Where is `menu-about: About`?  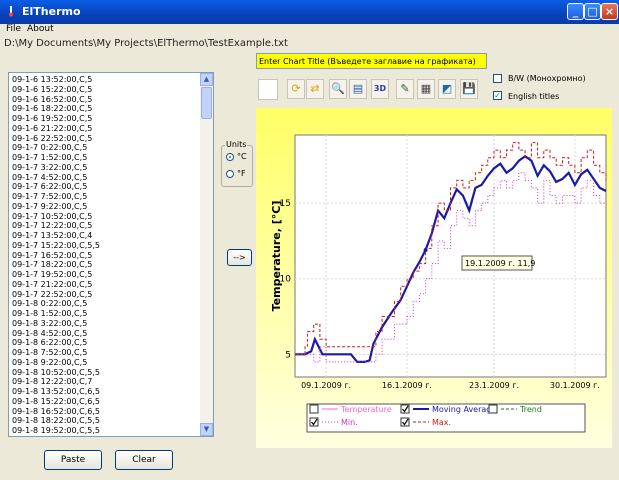 menu-about: About is located at coordinates (40, 29).